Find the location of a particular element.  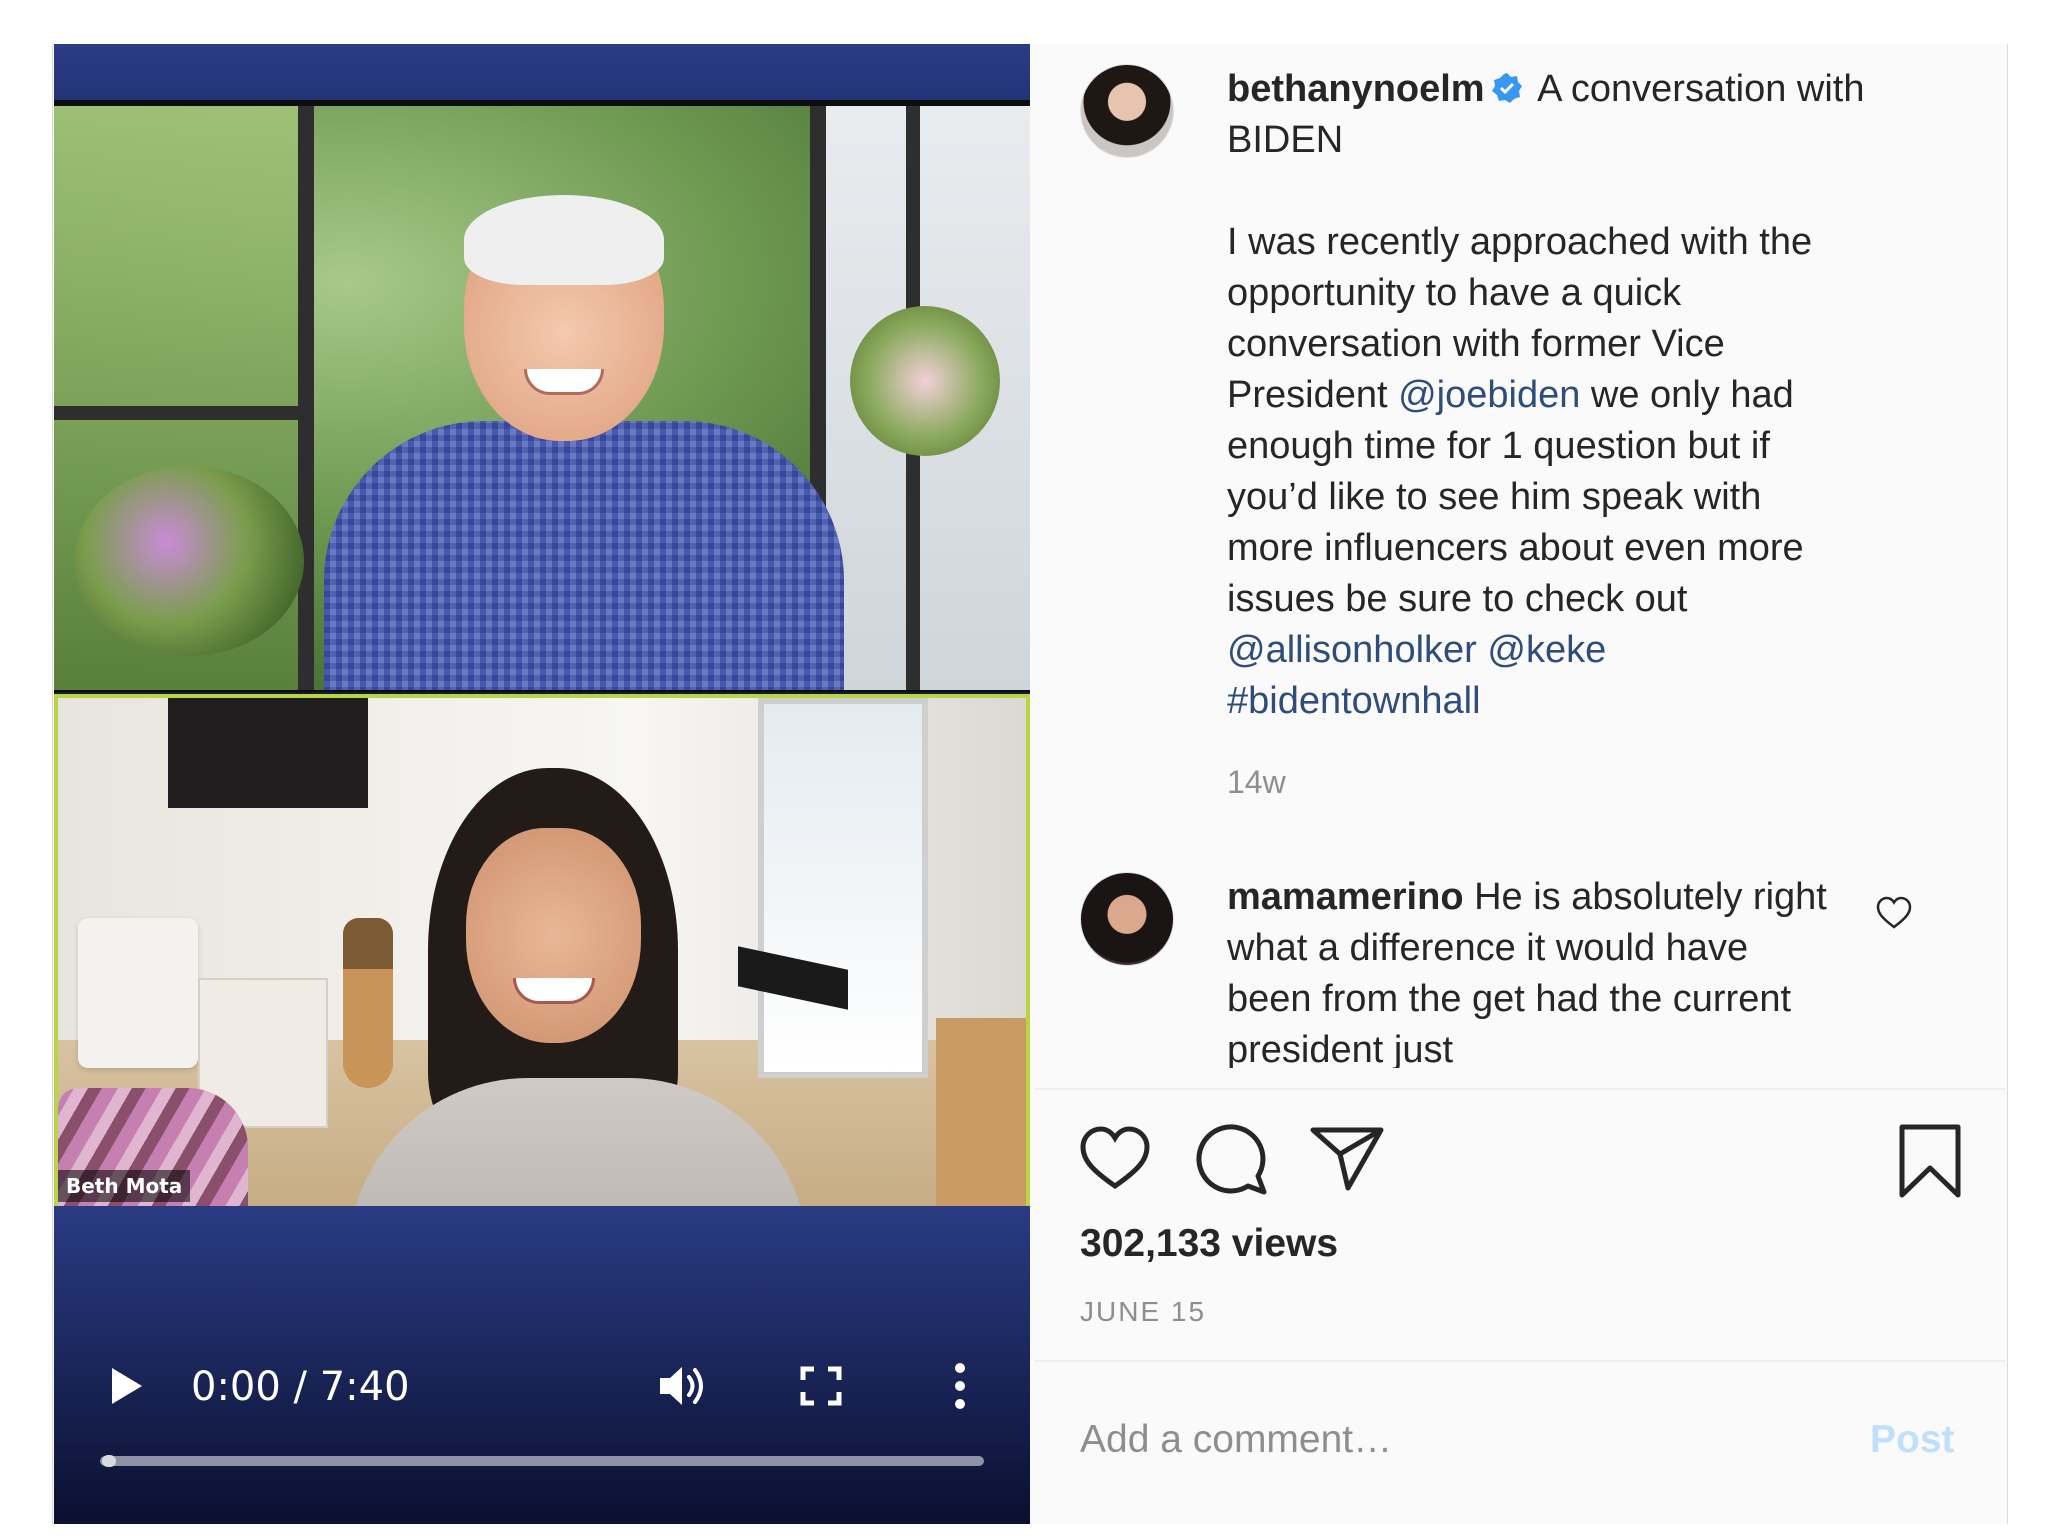

more-vertical-icon is located at coordinates (960, 1386).